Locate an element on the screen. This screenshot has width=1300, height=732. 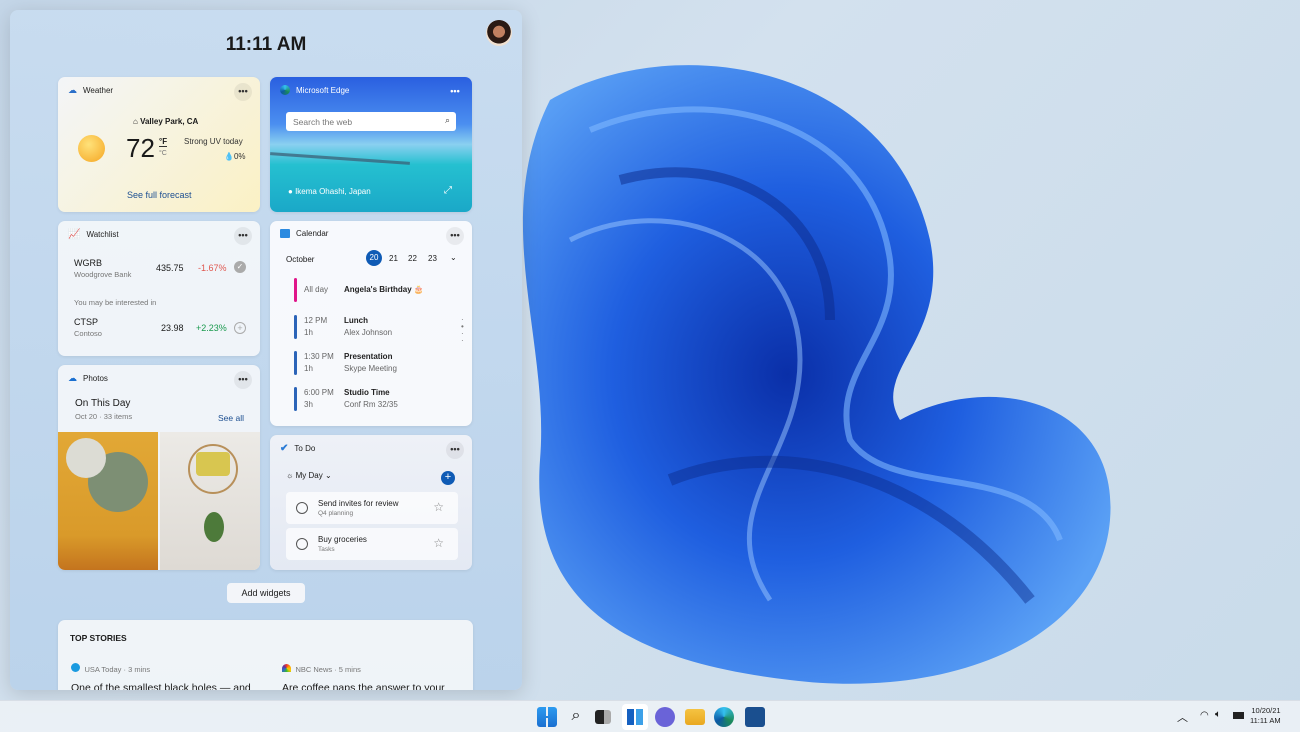
day-20: 20 is located at coordinates (374, 258).